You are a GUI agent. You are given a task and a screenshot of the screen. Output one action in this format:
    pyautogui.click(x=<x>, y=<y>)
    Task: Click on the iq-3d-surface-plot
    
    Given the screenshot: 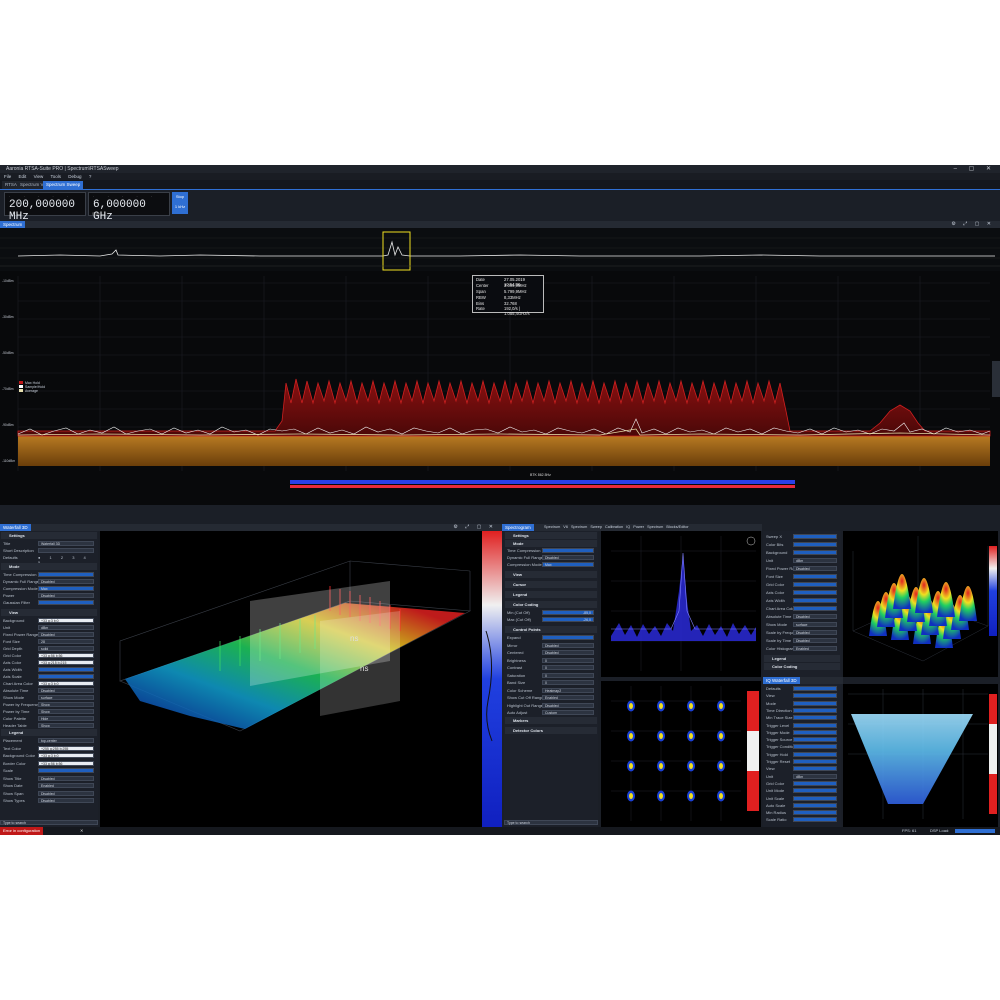 What is the action you would take?
    pyautogui.click(x=920, y=604)
    